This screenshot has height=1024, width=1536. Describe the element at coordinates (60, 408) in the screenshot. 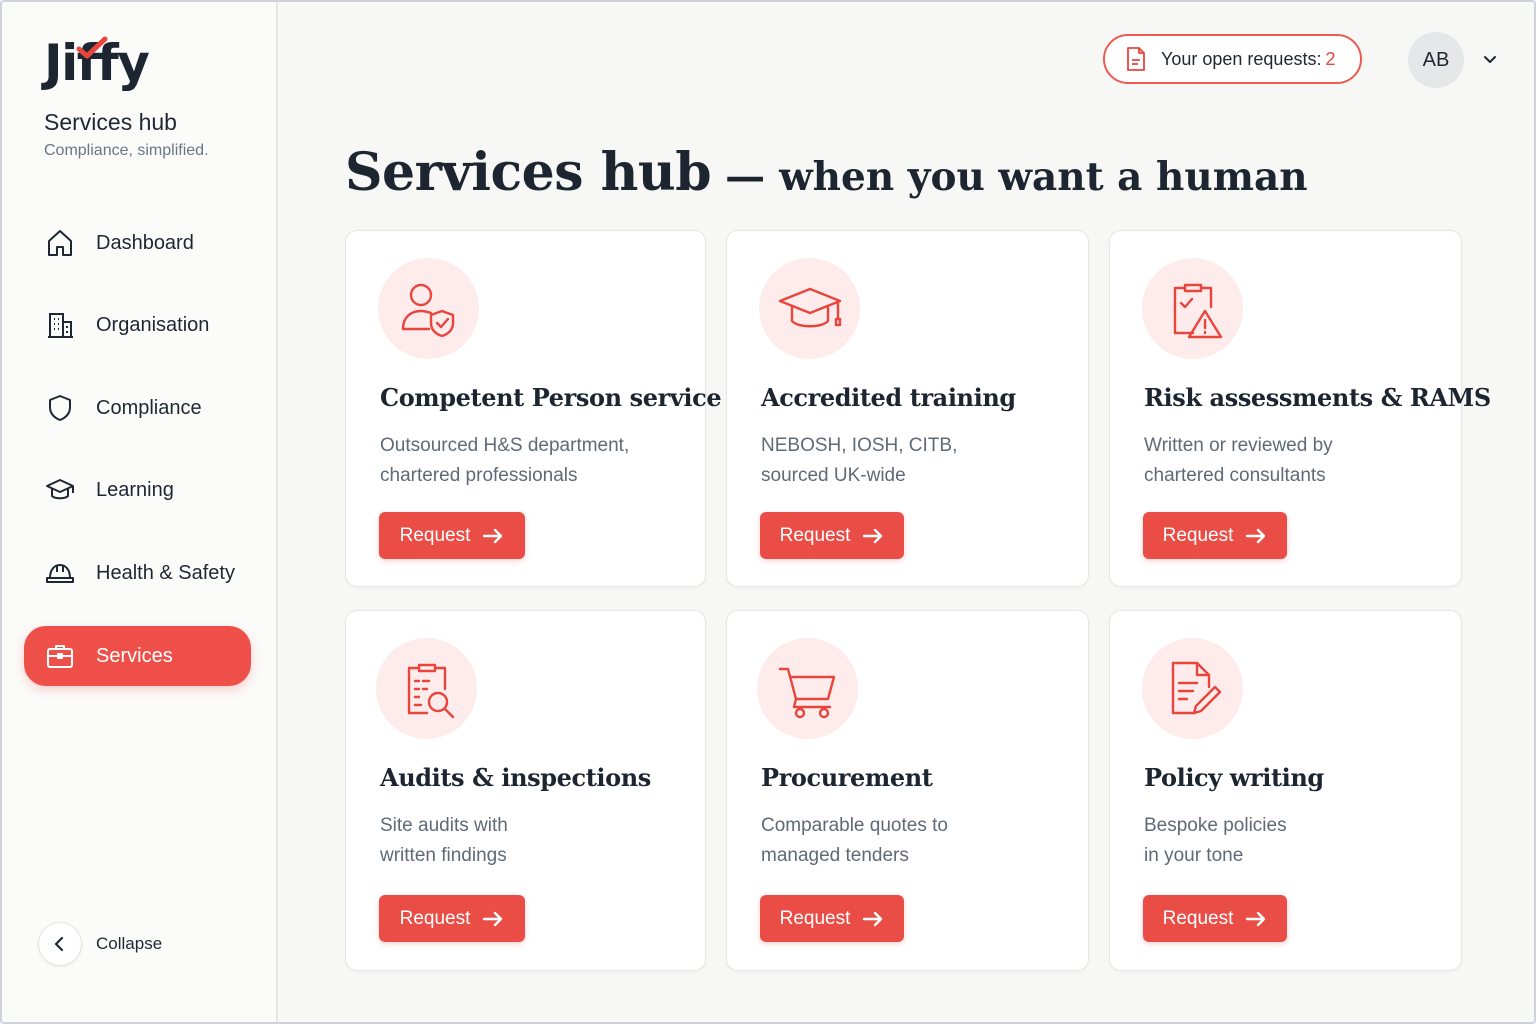

I see `shield-icon` at that location.